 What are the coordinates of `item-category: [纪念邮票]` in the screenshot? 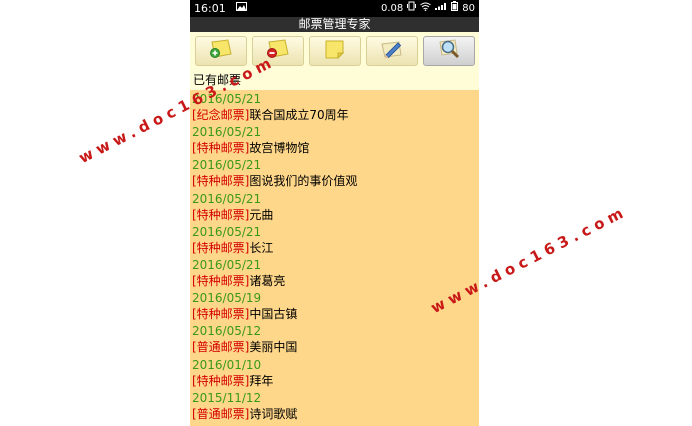 It's located at (221, 115).